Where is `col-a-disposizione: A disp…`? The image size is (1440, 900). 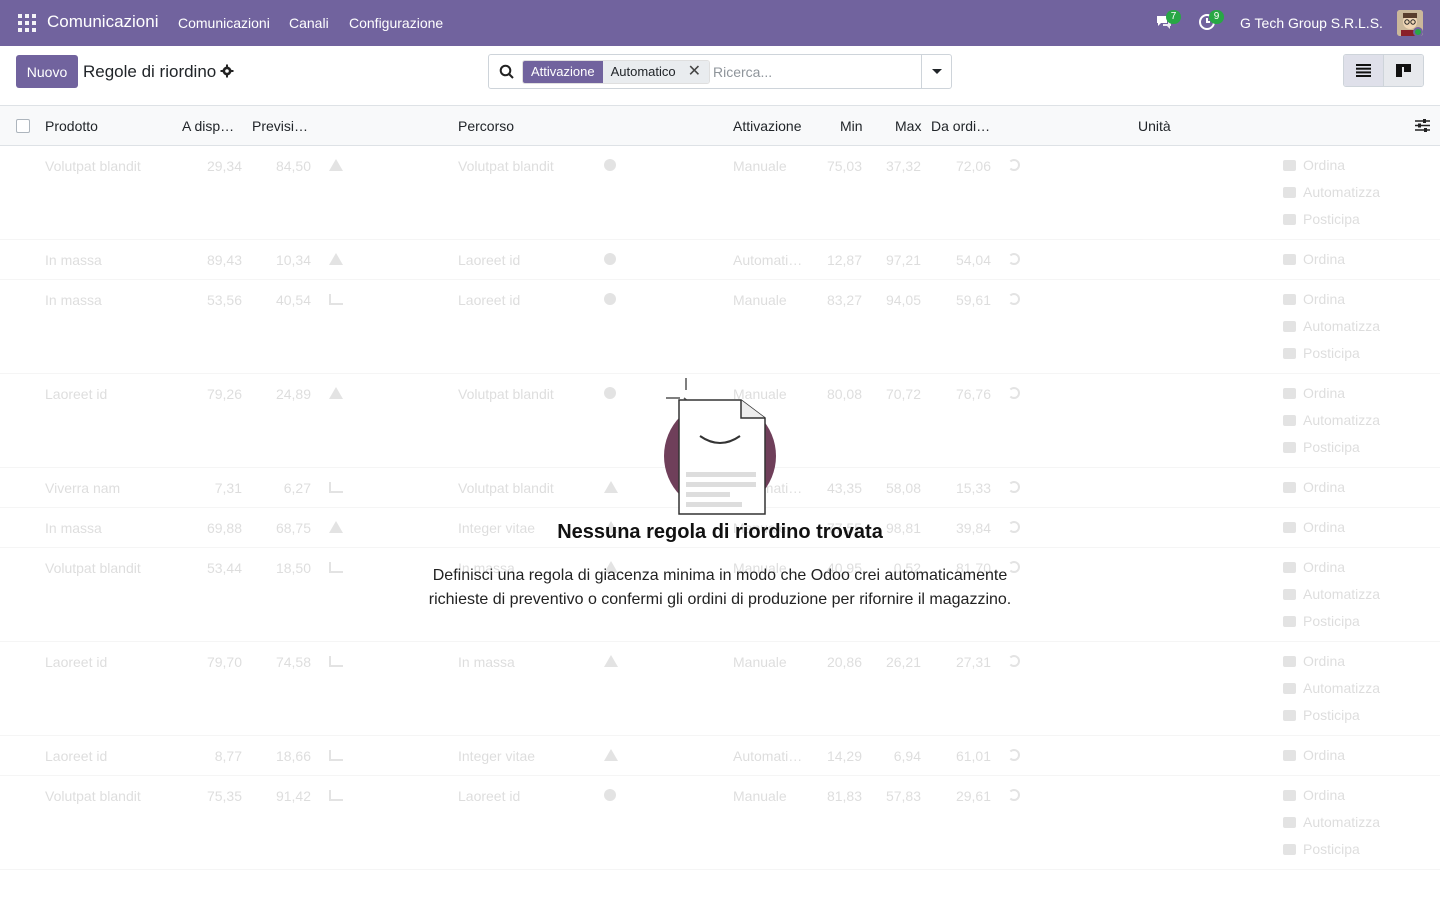 col-a-disposizione: A disp… is located at coordinates (208, 126).